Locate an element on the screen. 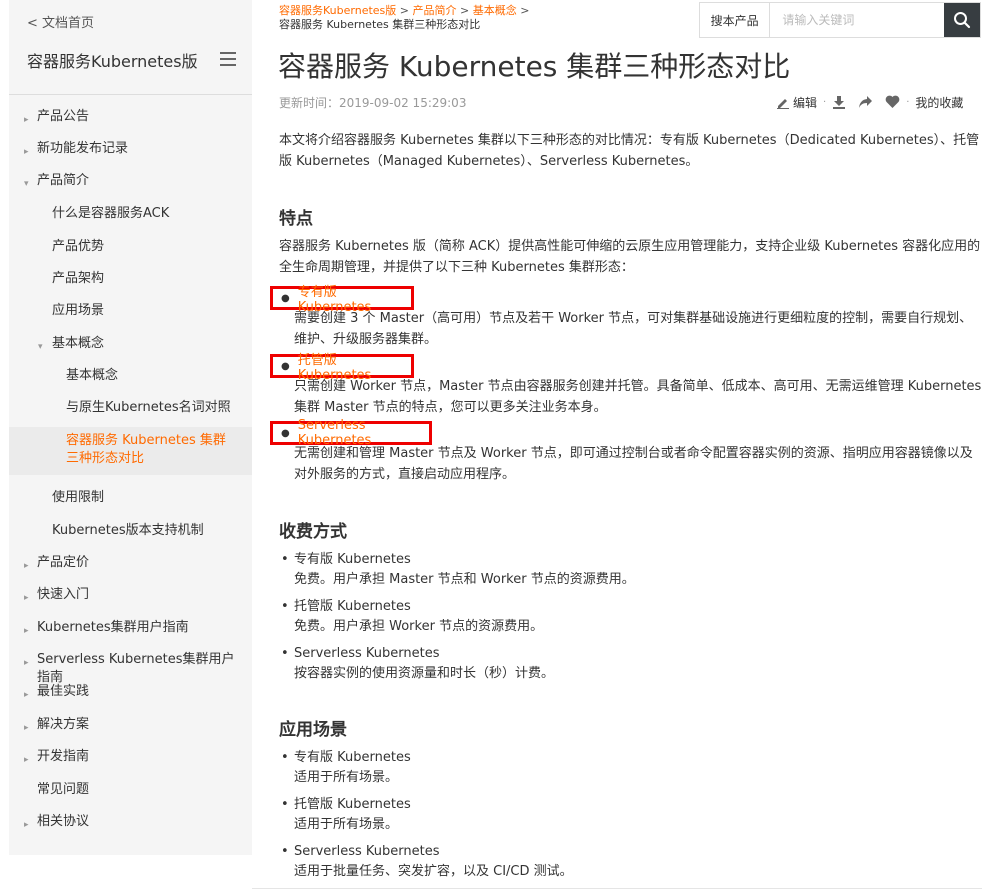  sidebar-item-15: ▸ Kubernetes集群用户指南 is located at coordinates (130, 629).